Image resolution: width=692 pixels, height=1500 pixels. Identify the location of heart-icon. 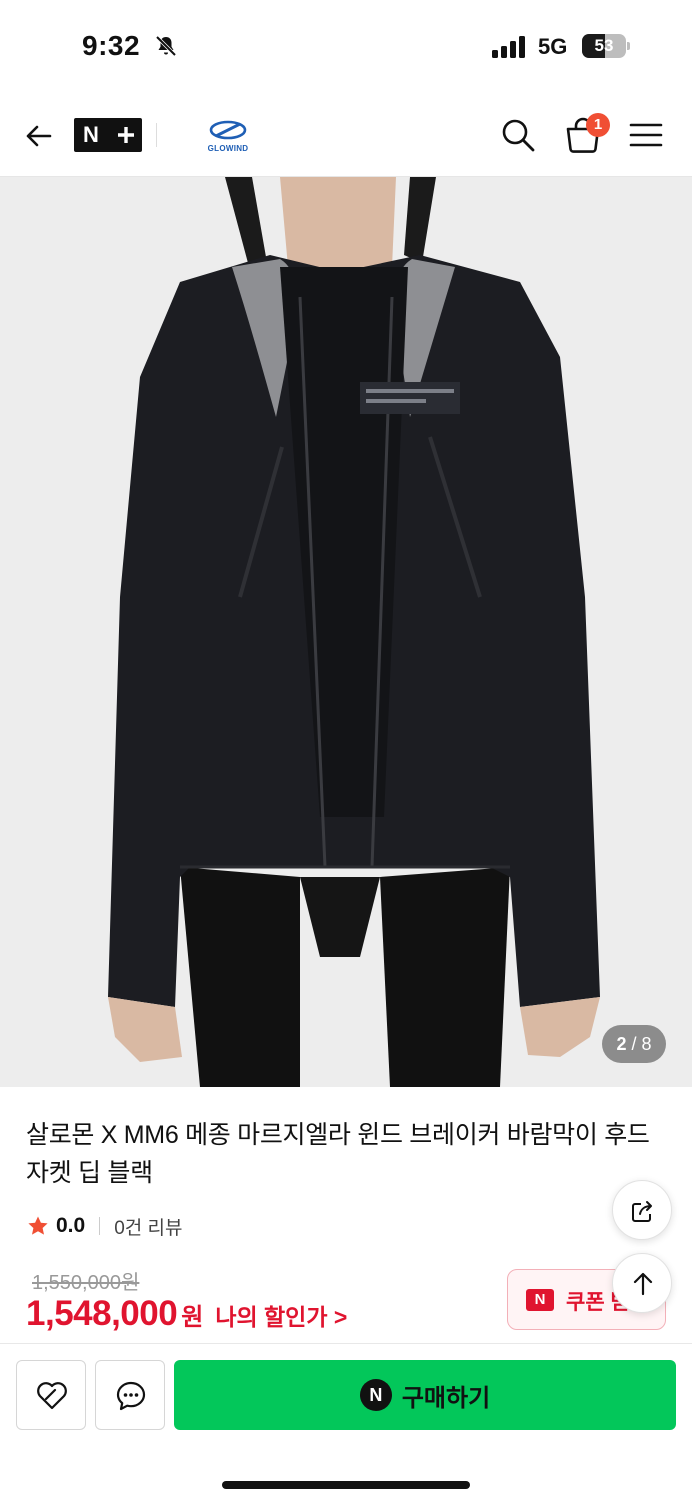
(52, 1396).